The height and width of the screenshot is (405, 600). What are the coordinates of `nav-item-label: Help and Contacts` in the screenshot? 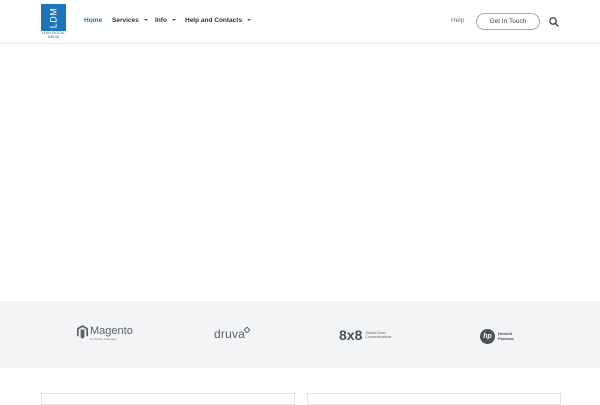 It's located at (214, 20).